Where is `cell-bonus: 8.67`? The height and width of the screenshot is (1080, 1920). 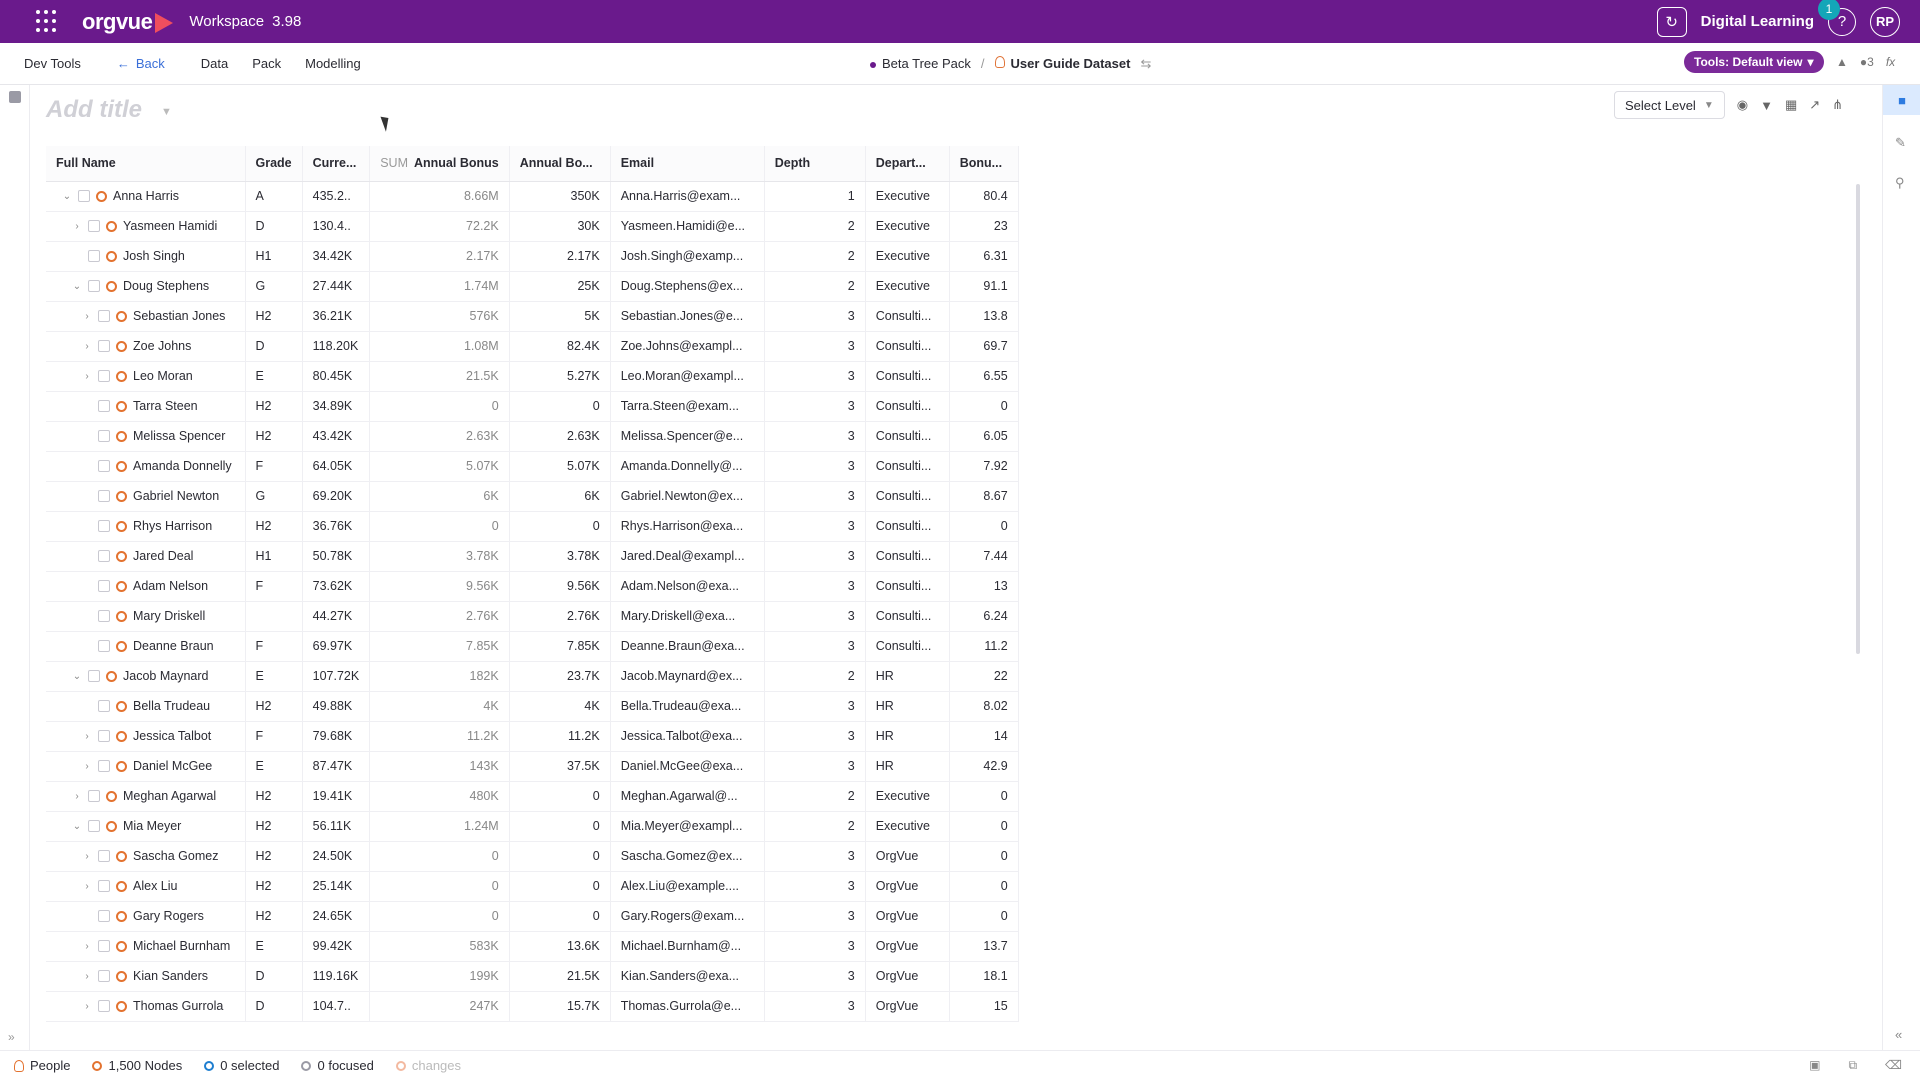
cell-bonus: 8.67 is located at coordinates (984, 496).